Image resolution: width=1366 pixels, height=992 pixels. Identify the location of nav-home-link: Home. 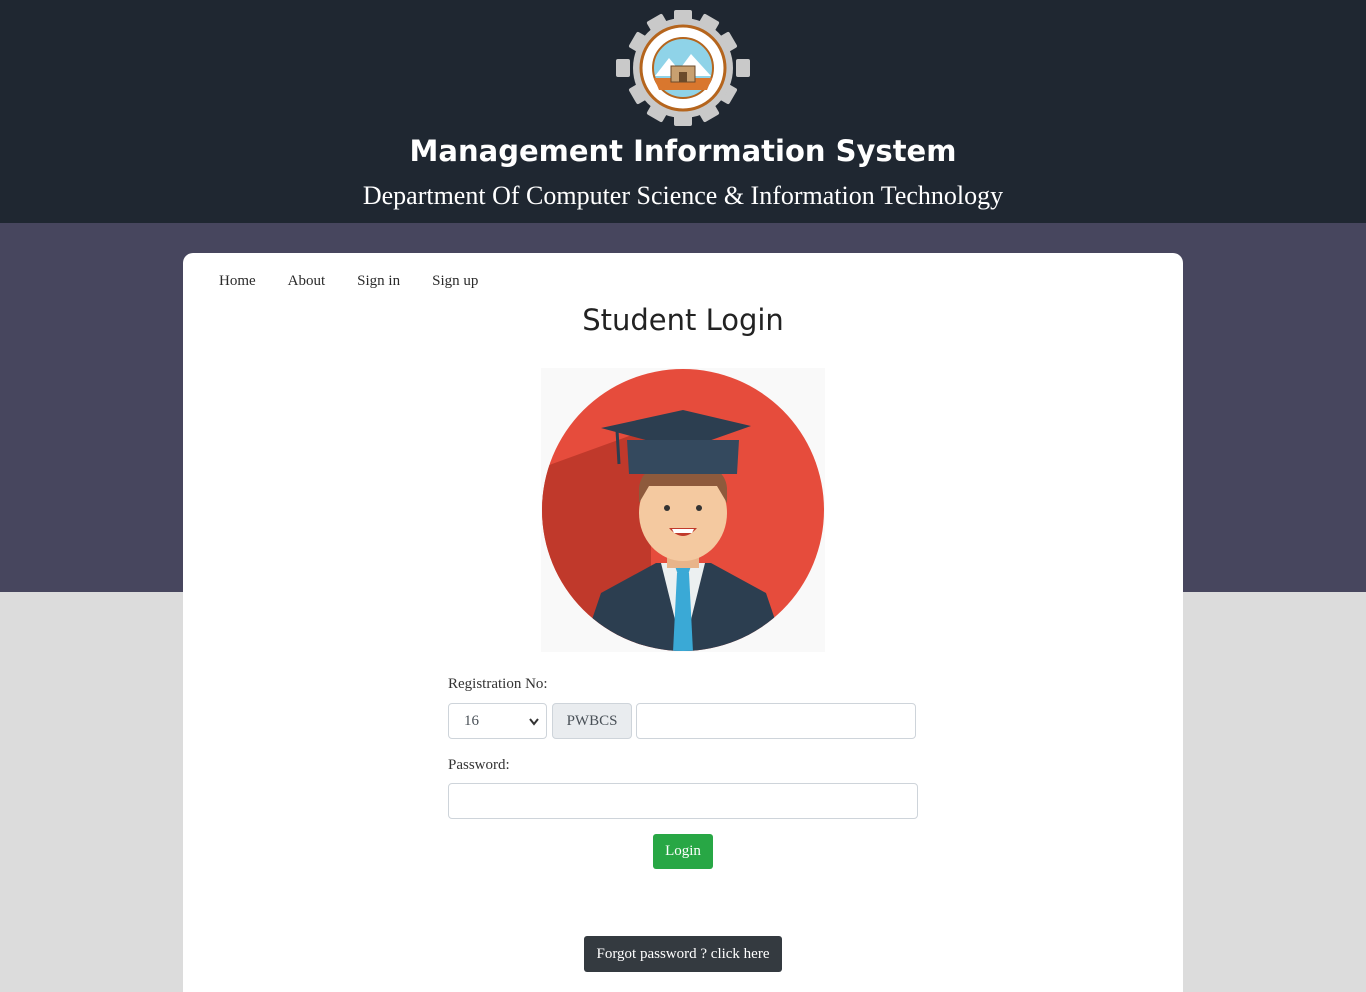
(237, 281).